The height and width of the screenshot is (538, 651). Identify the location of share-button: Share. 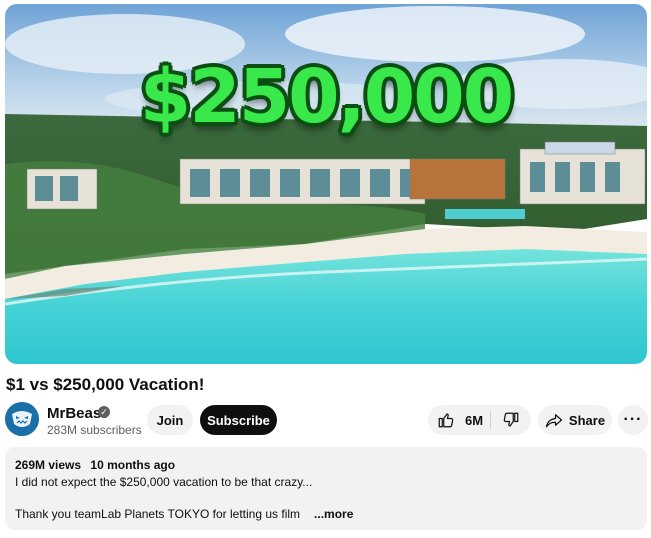
(575, 420).